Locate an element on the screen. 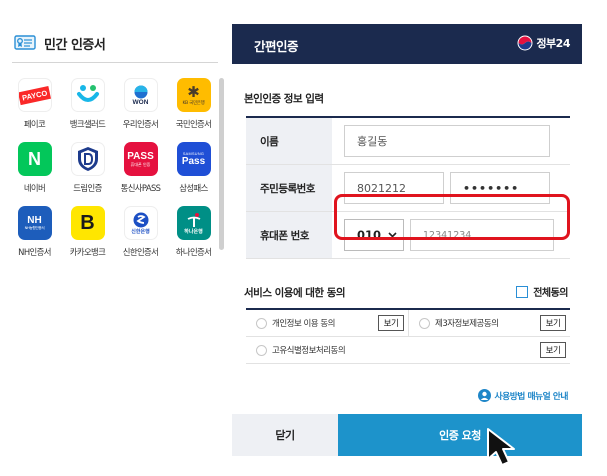  pass-logo-subtext: 휴대폰 인증 is located at coordinates (140, 164).